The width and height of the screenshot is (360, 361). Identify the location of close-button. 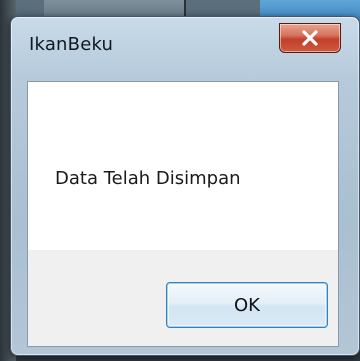
(310, 38).